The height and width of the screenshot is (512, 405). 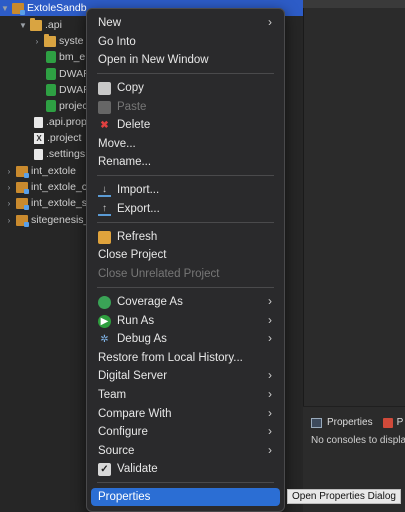 I want to click on tree-item-file: X .project, so click(x=56, y=138).